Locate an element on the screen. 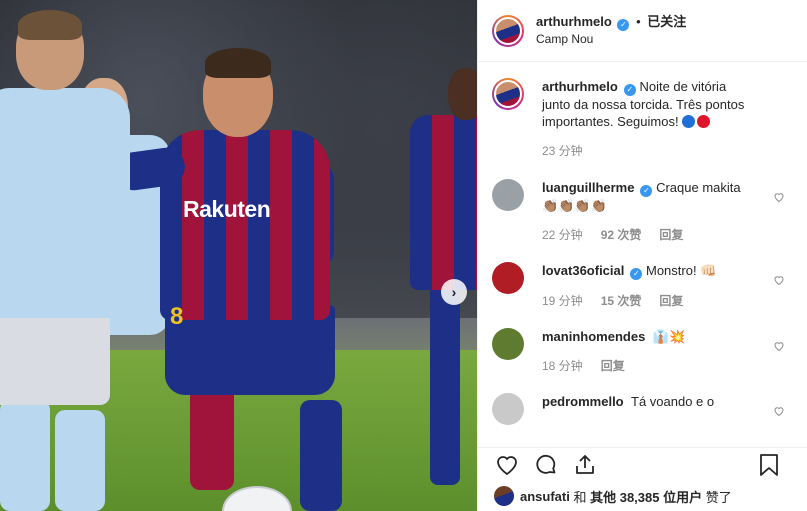 The width and height of the screenshot is (807, 511). next-arrow-glyph: › is located at coordinates (454, 292).